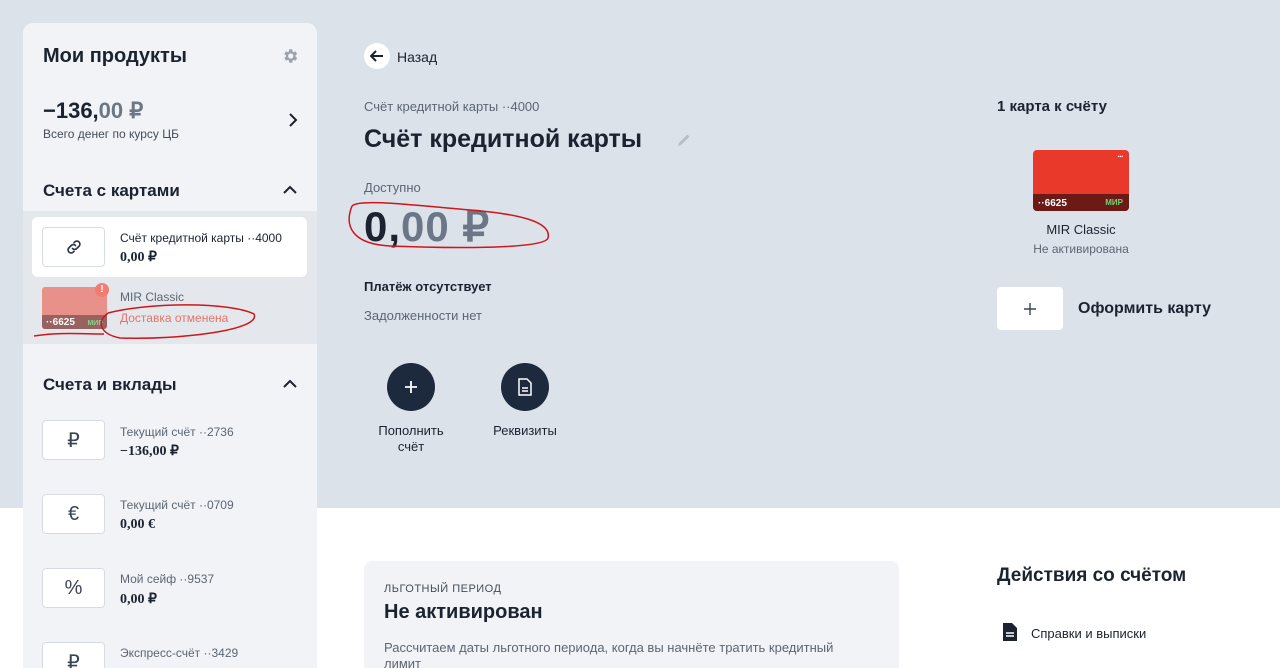  What do you see at coordinates (110, 385) in the screenshot?
I see `section-accounts-deposits: Счета и вклады` at bounding box center [110, 385].